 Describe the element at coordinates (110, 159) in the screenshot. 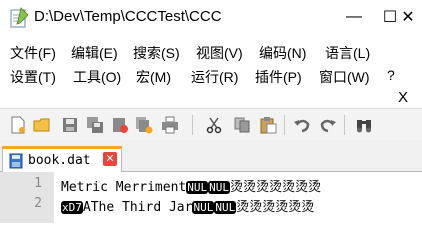

I see `tab-close-icon: ✕` at that location.